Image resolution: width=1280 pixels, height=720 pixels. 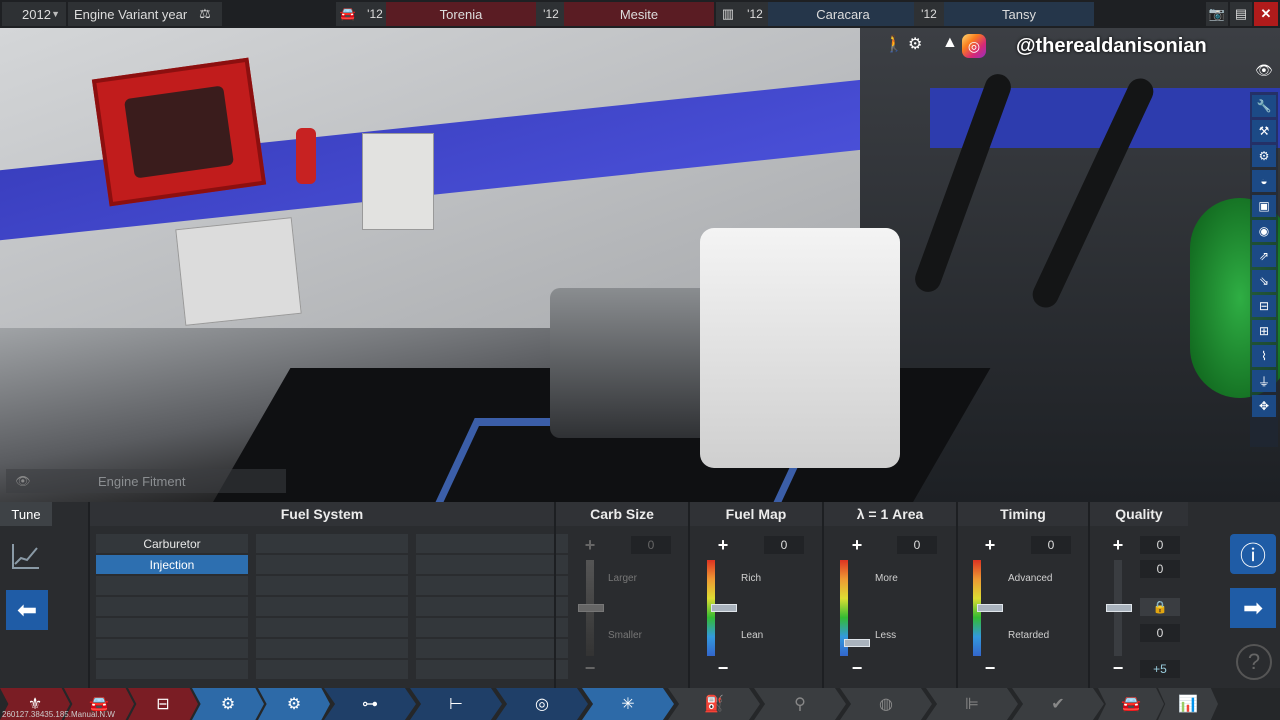 What do you see at coordinates (1119, 608) in the screenshot?
I see `quality-slider` at bounding box center [1119, 608].